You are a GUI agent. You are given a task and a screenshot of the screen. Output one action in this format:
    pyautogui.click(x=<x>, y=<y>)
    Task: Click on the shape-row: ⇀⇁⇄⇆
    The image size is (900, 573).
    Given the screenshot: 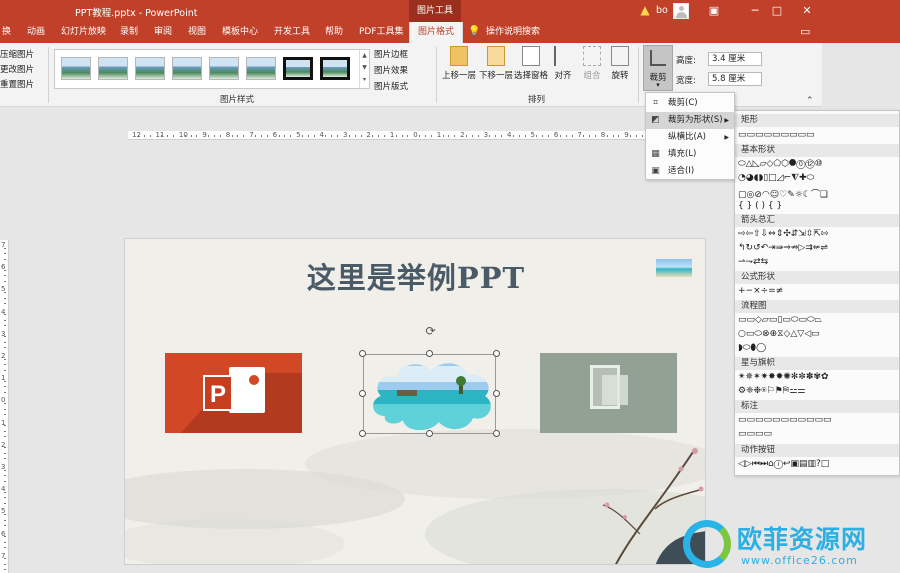 What is the action you would take?
    pyautogui.click(x=818, y=262)
    